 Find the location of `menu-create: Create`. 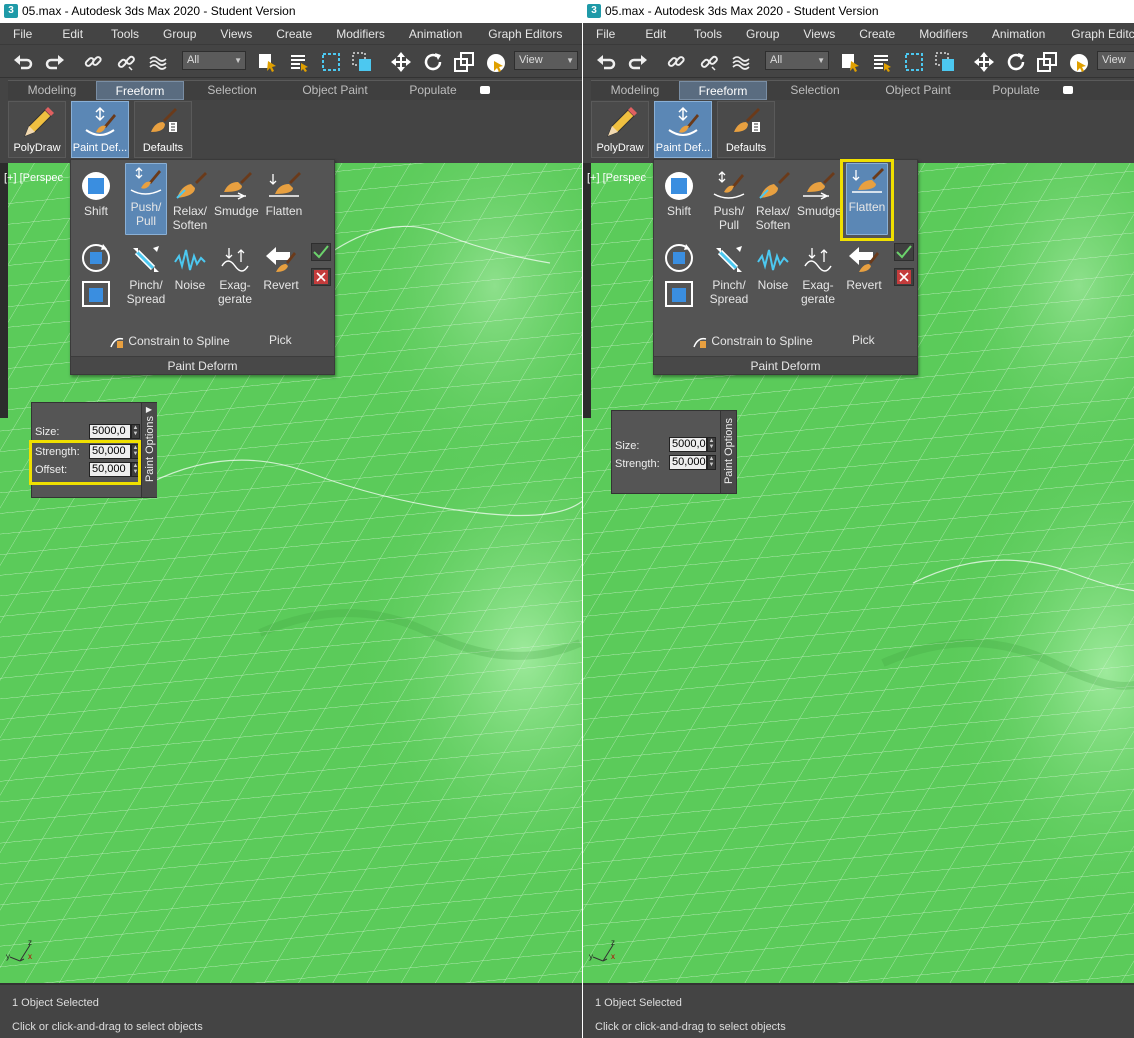

menu-create: Create is located at coordinates (294, 34).